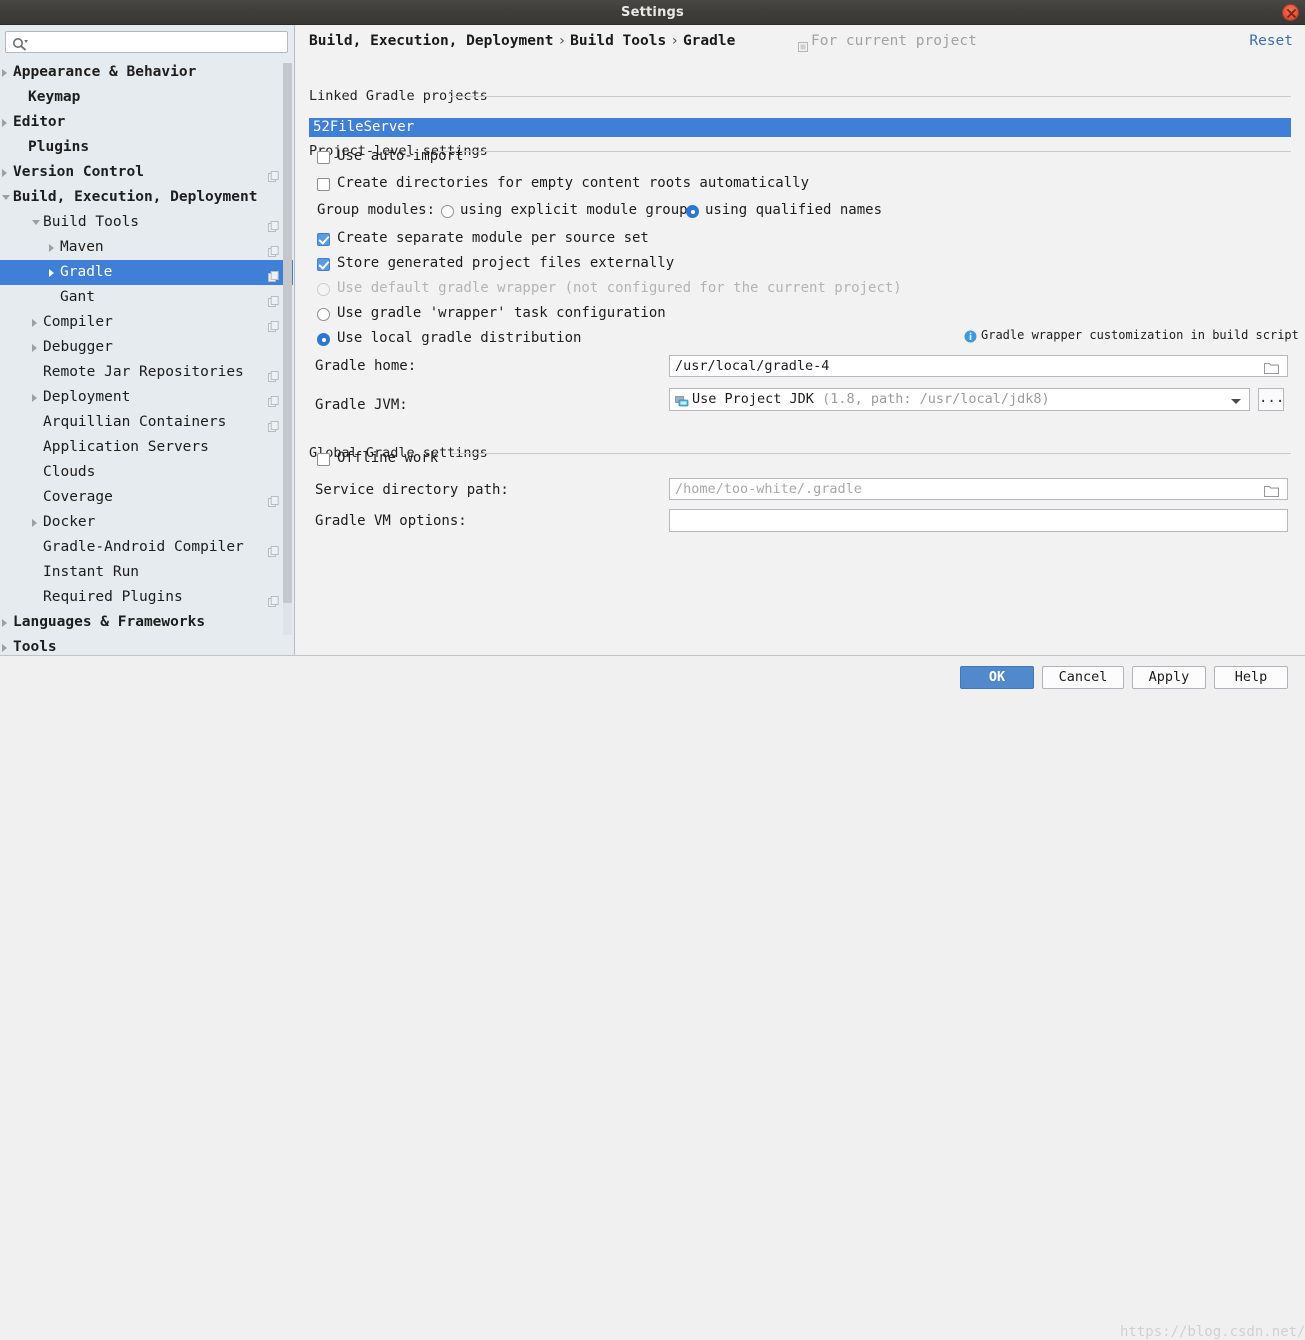 Image resolution: width=1305 pixels, height=1340 pixels. I want to click on sidebar-item-maven: Maven, so click(146, 247).